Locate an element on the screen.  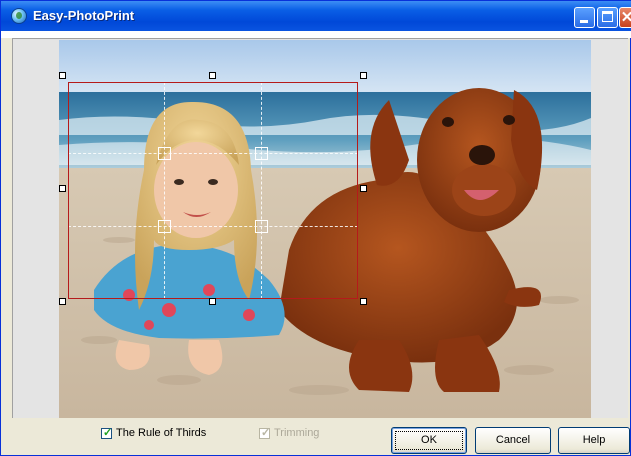
maximize-icon is located at coordinates (607, 16).